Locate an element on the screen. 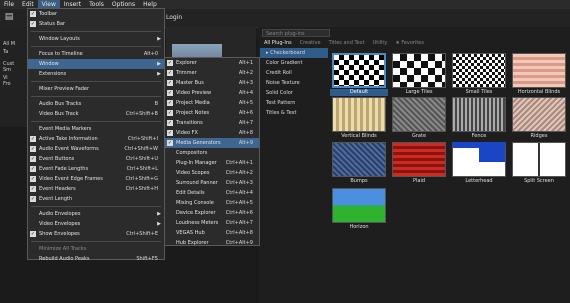 The image size is (570, 303). menu-item-label: Transitions is located at coordinates (189, 123).